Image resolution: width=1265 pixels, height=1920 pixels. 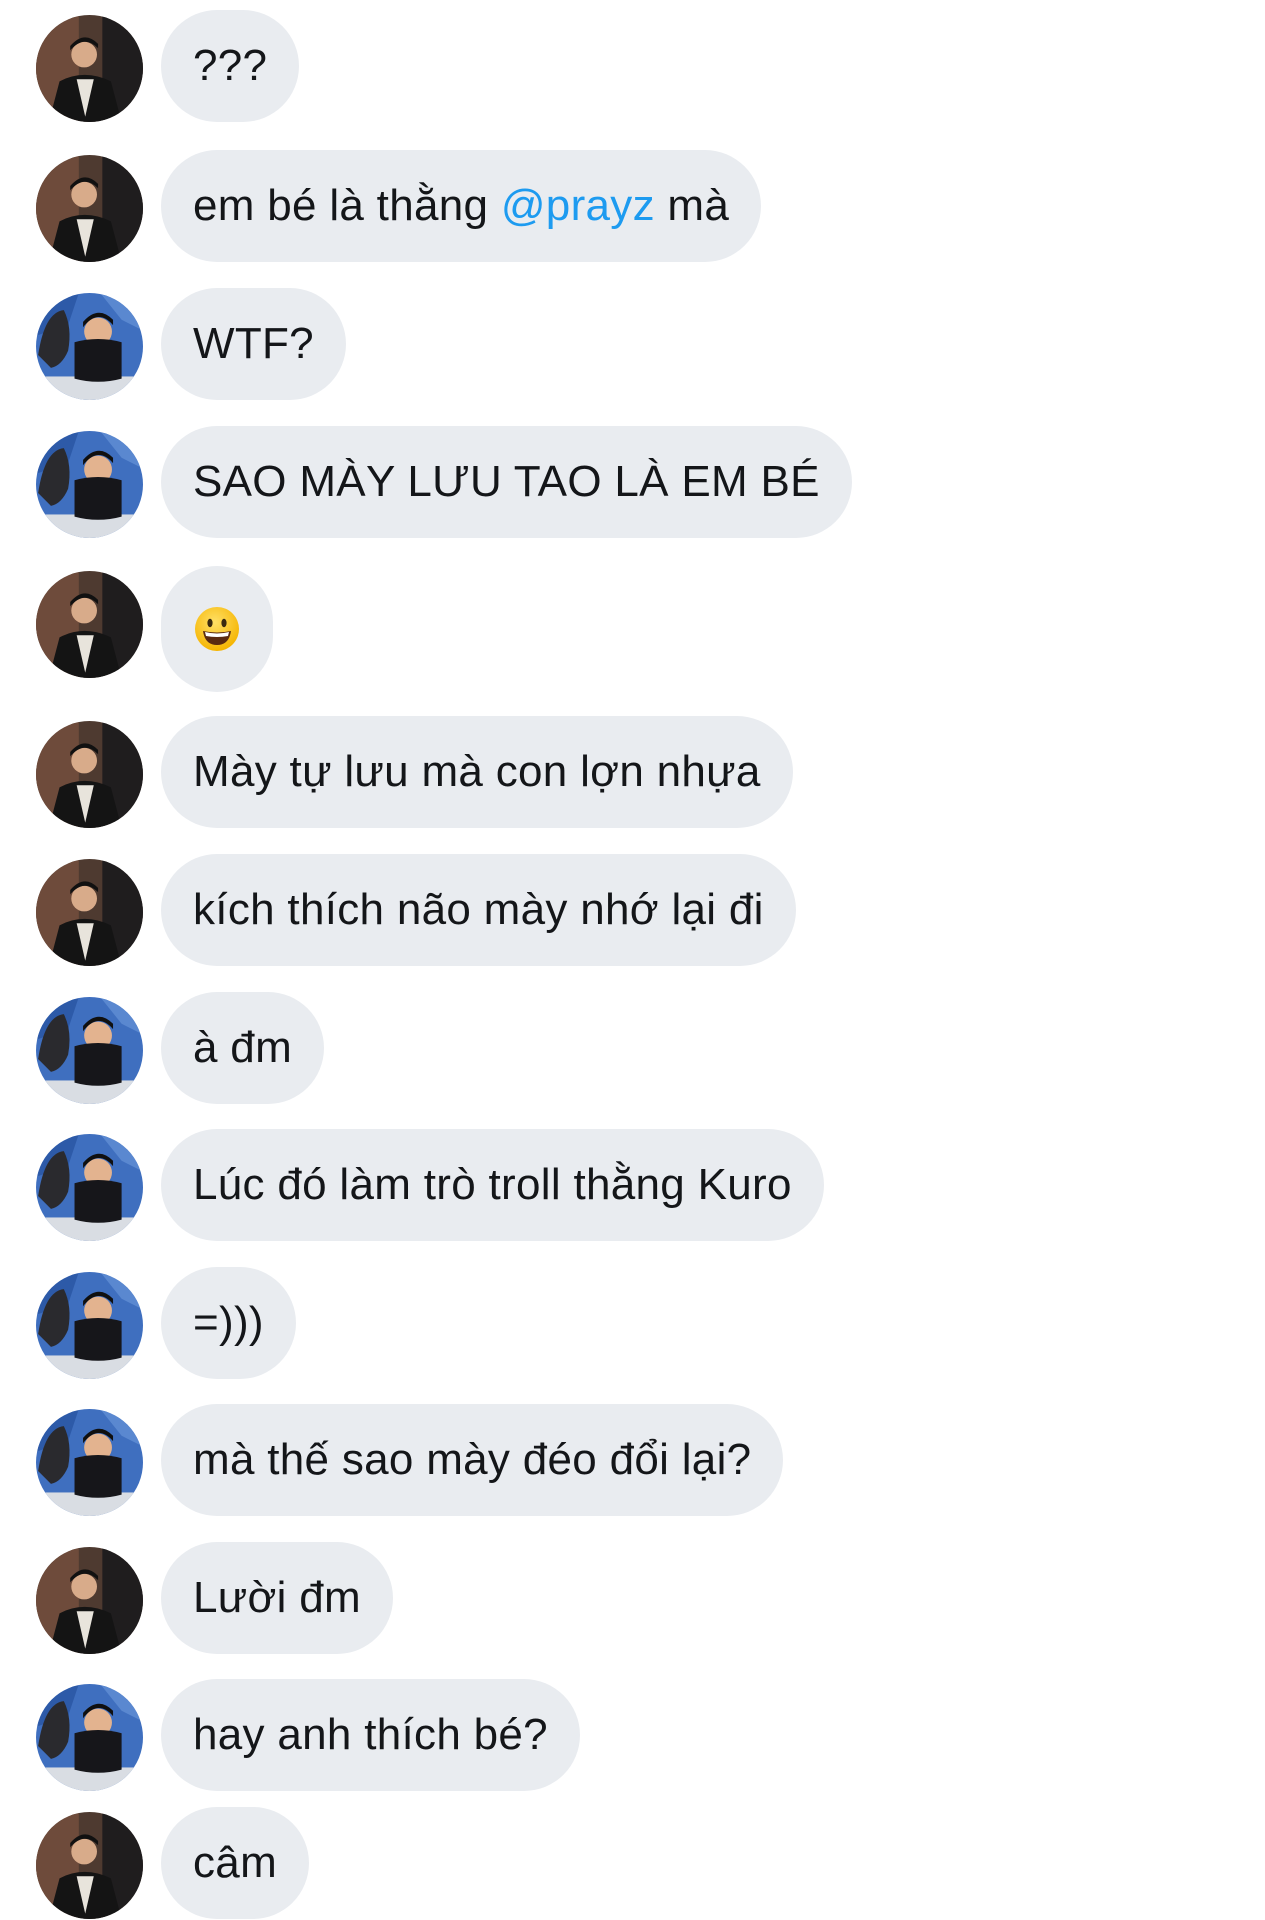 I want to click on message-text: =))), so click(x=228, y=1322).